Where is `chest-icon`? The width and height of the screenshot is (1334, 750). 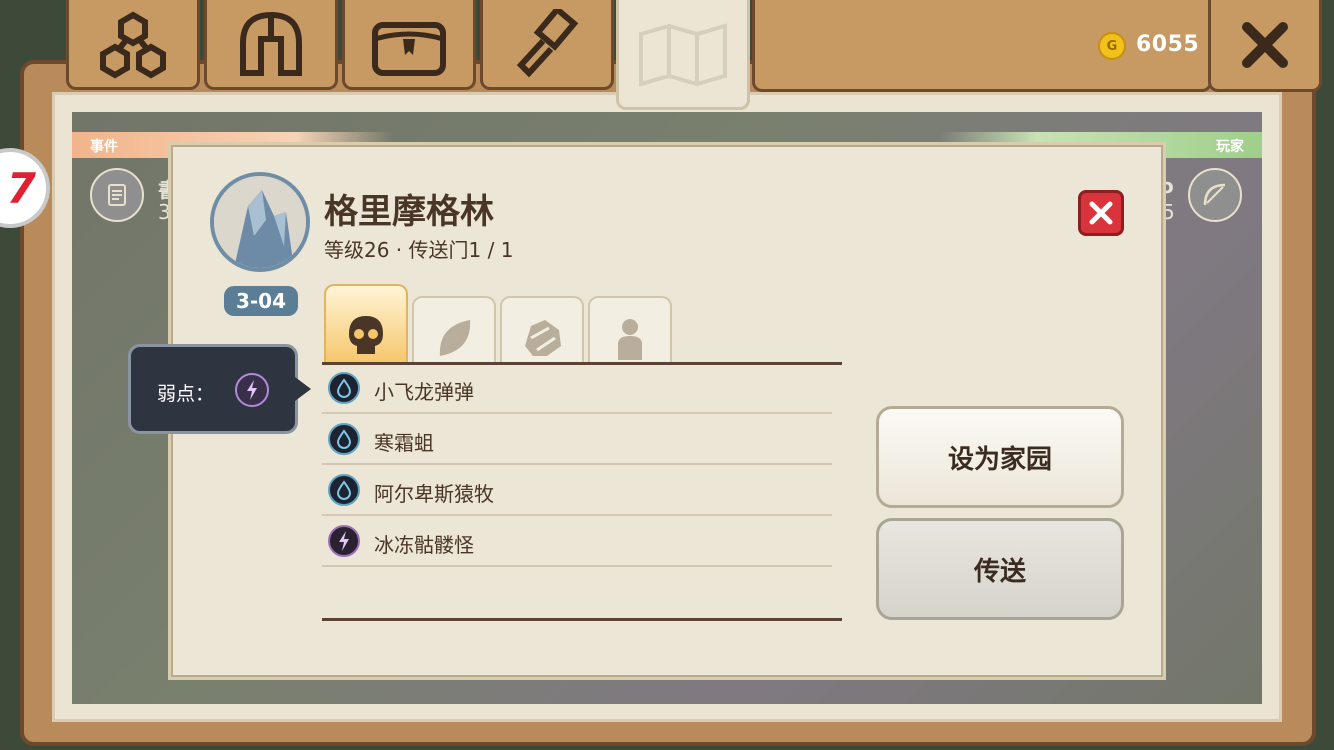
chest-icon is located at coordinates (409, 48).